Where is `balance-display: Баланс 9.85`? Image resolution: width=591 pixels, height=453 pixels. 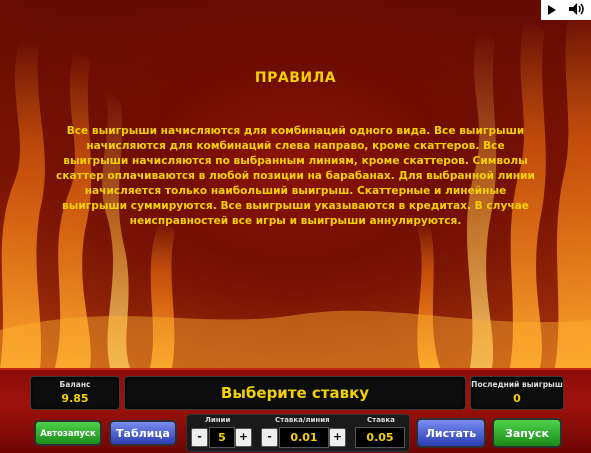
balance-display: Баланс 9.85 is located at coordinates (75, 393).